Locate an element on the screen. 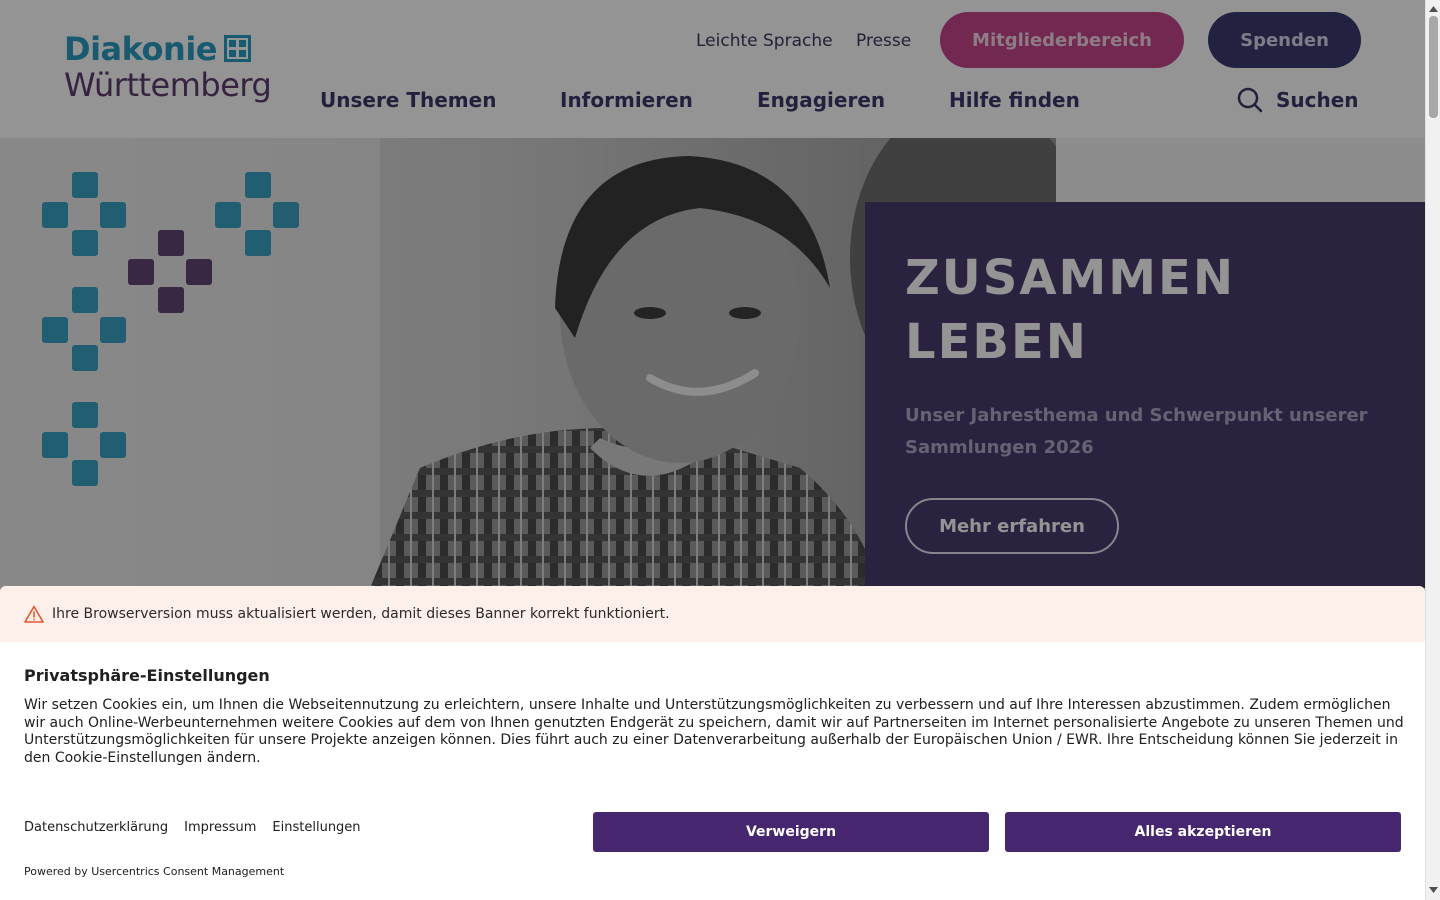 This screenshot has width=1440, height=900. scrollbar-thumb is located at coordinates (1433, 67).